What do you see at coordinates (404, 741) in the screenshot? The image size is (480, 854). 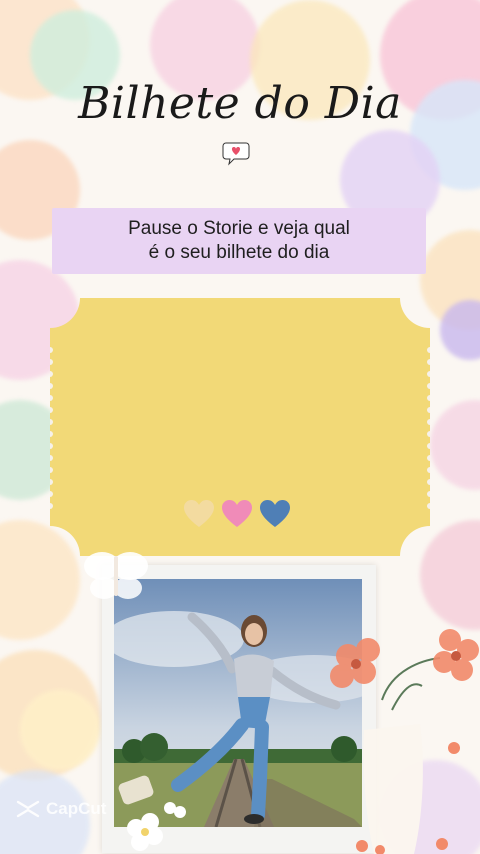 I see `flower-vase-icon` at bounding box center [404, 741].